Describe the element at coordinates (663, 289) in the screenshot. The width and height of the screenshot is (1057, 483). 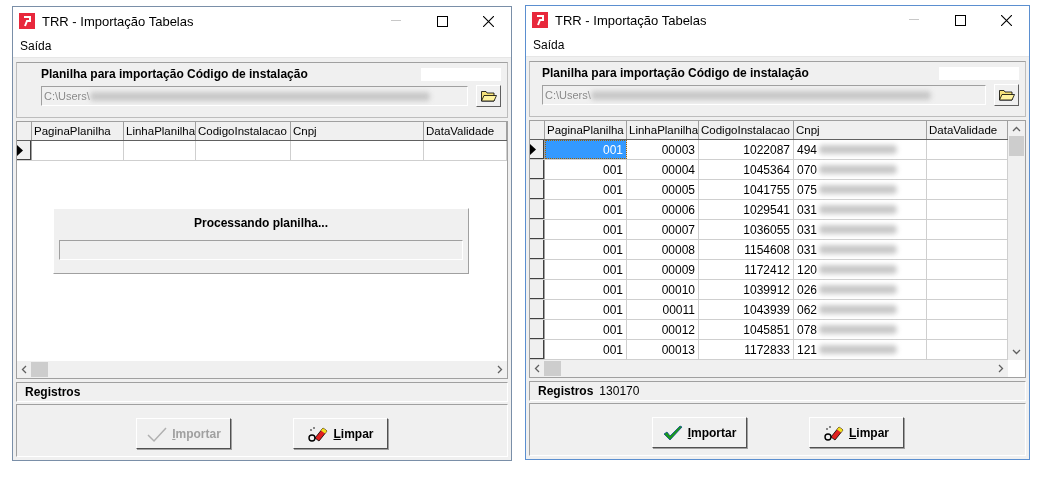
I see `table-cell: 00010` at that location.